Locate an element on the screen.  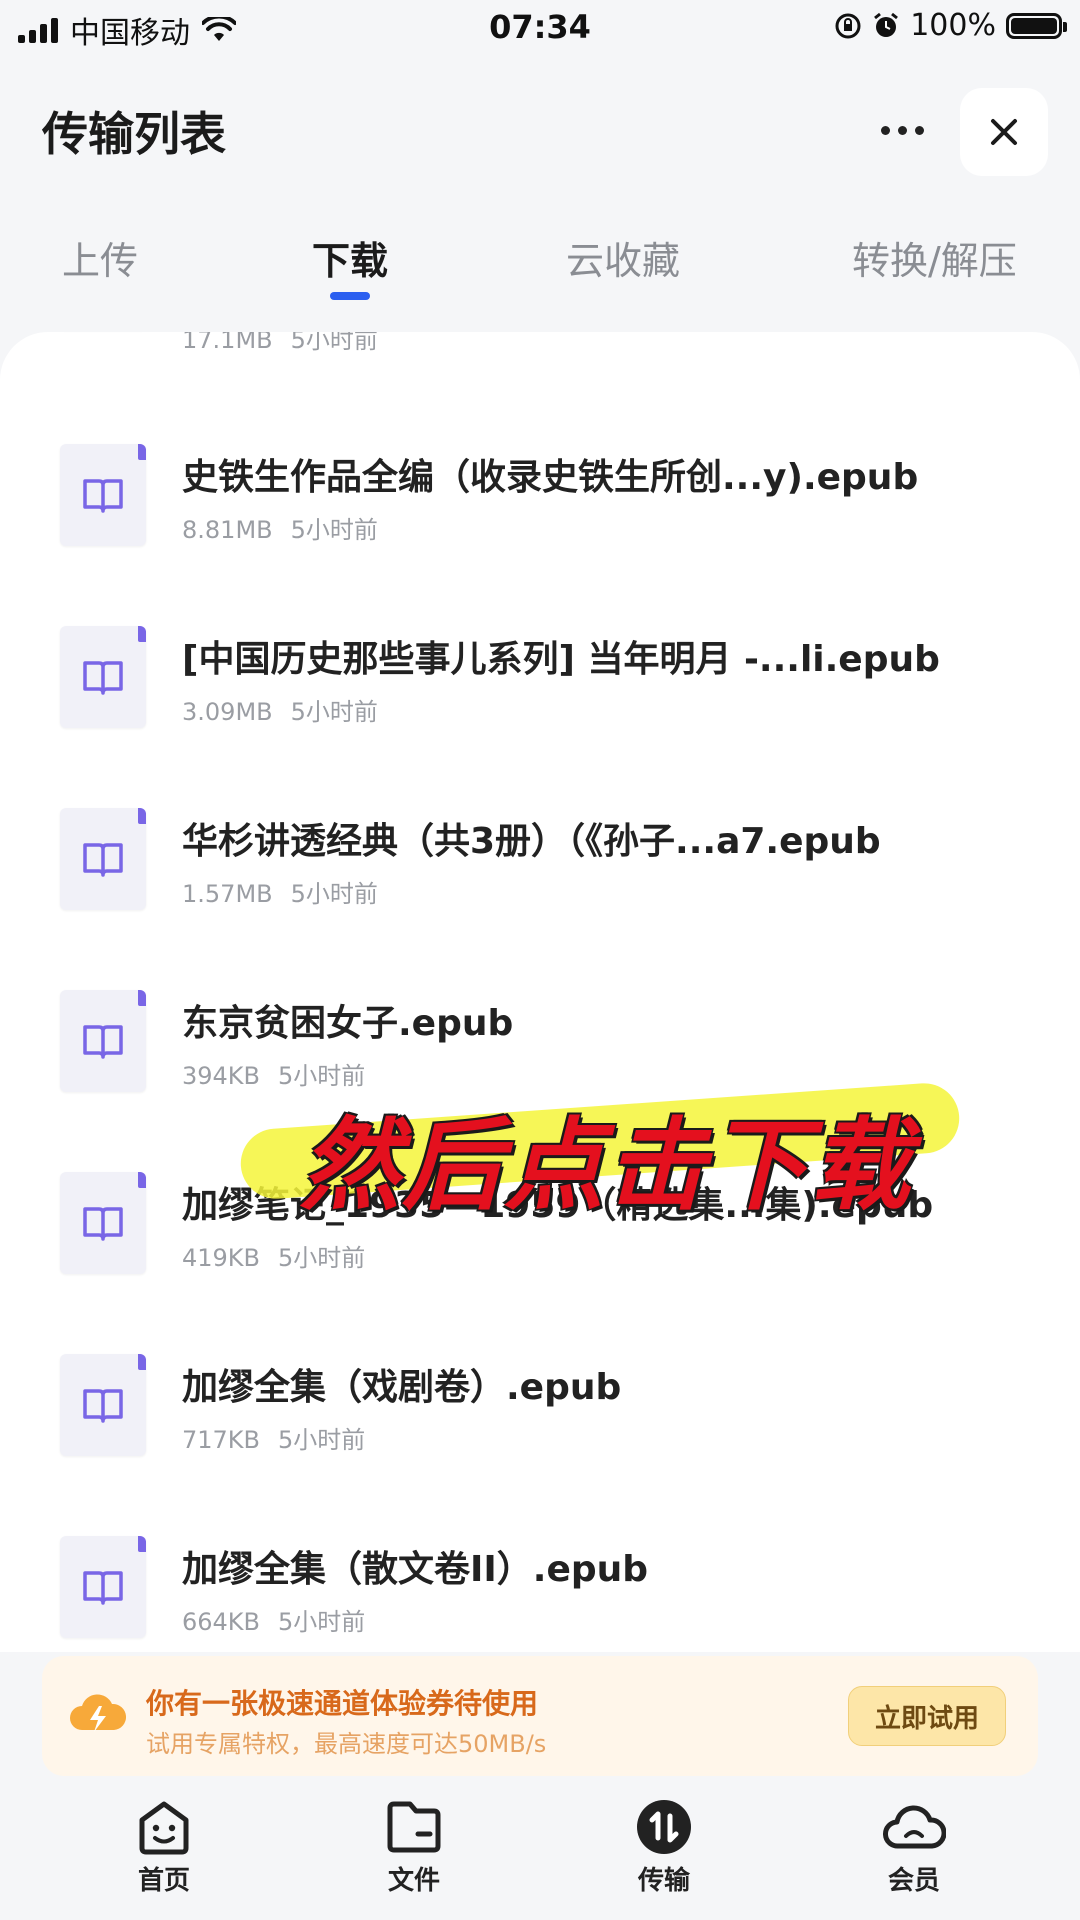
status-right: 100% is located at coordinates (950, 25).